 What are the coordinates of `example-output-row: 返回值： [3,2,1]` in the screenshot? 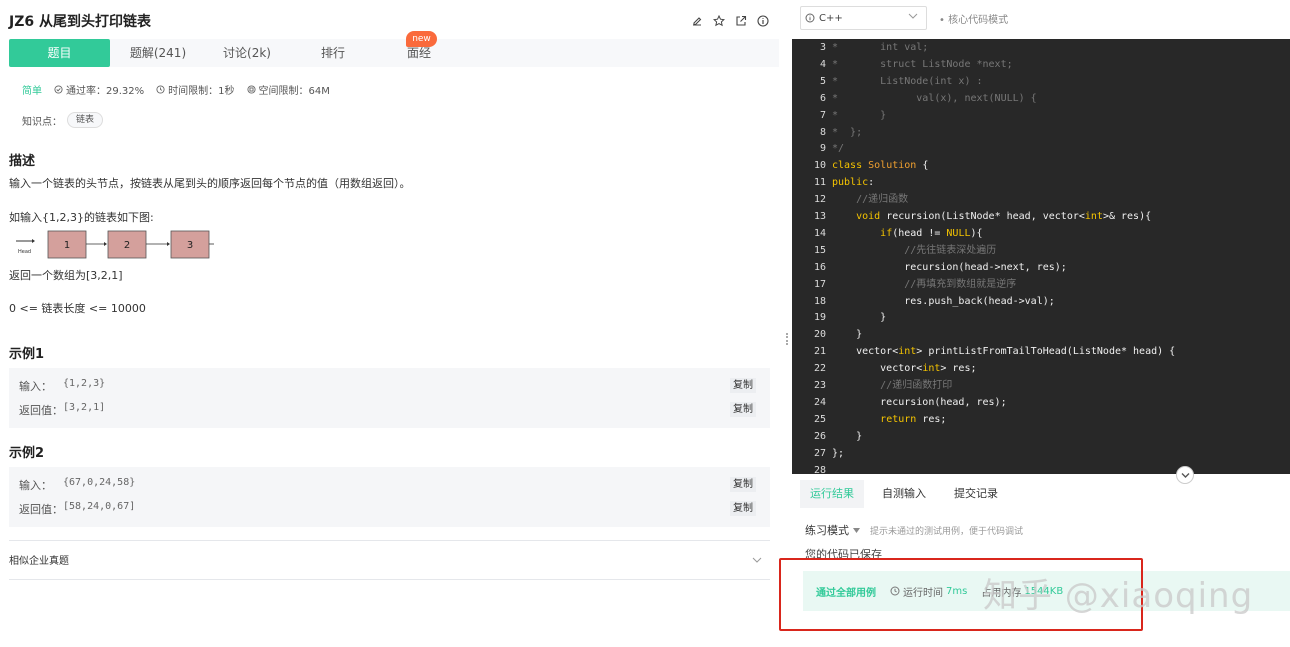 It's located at (62, 410).